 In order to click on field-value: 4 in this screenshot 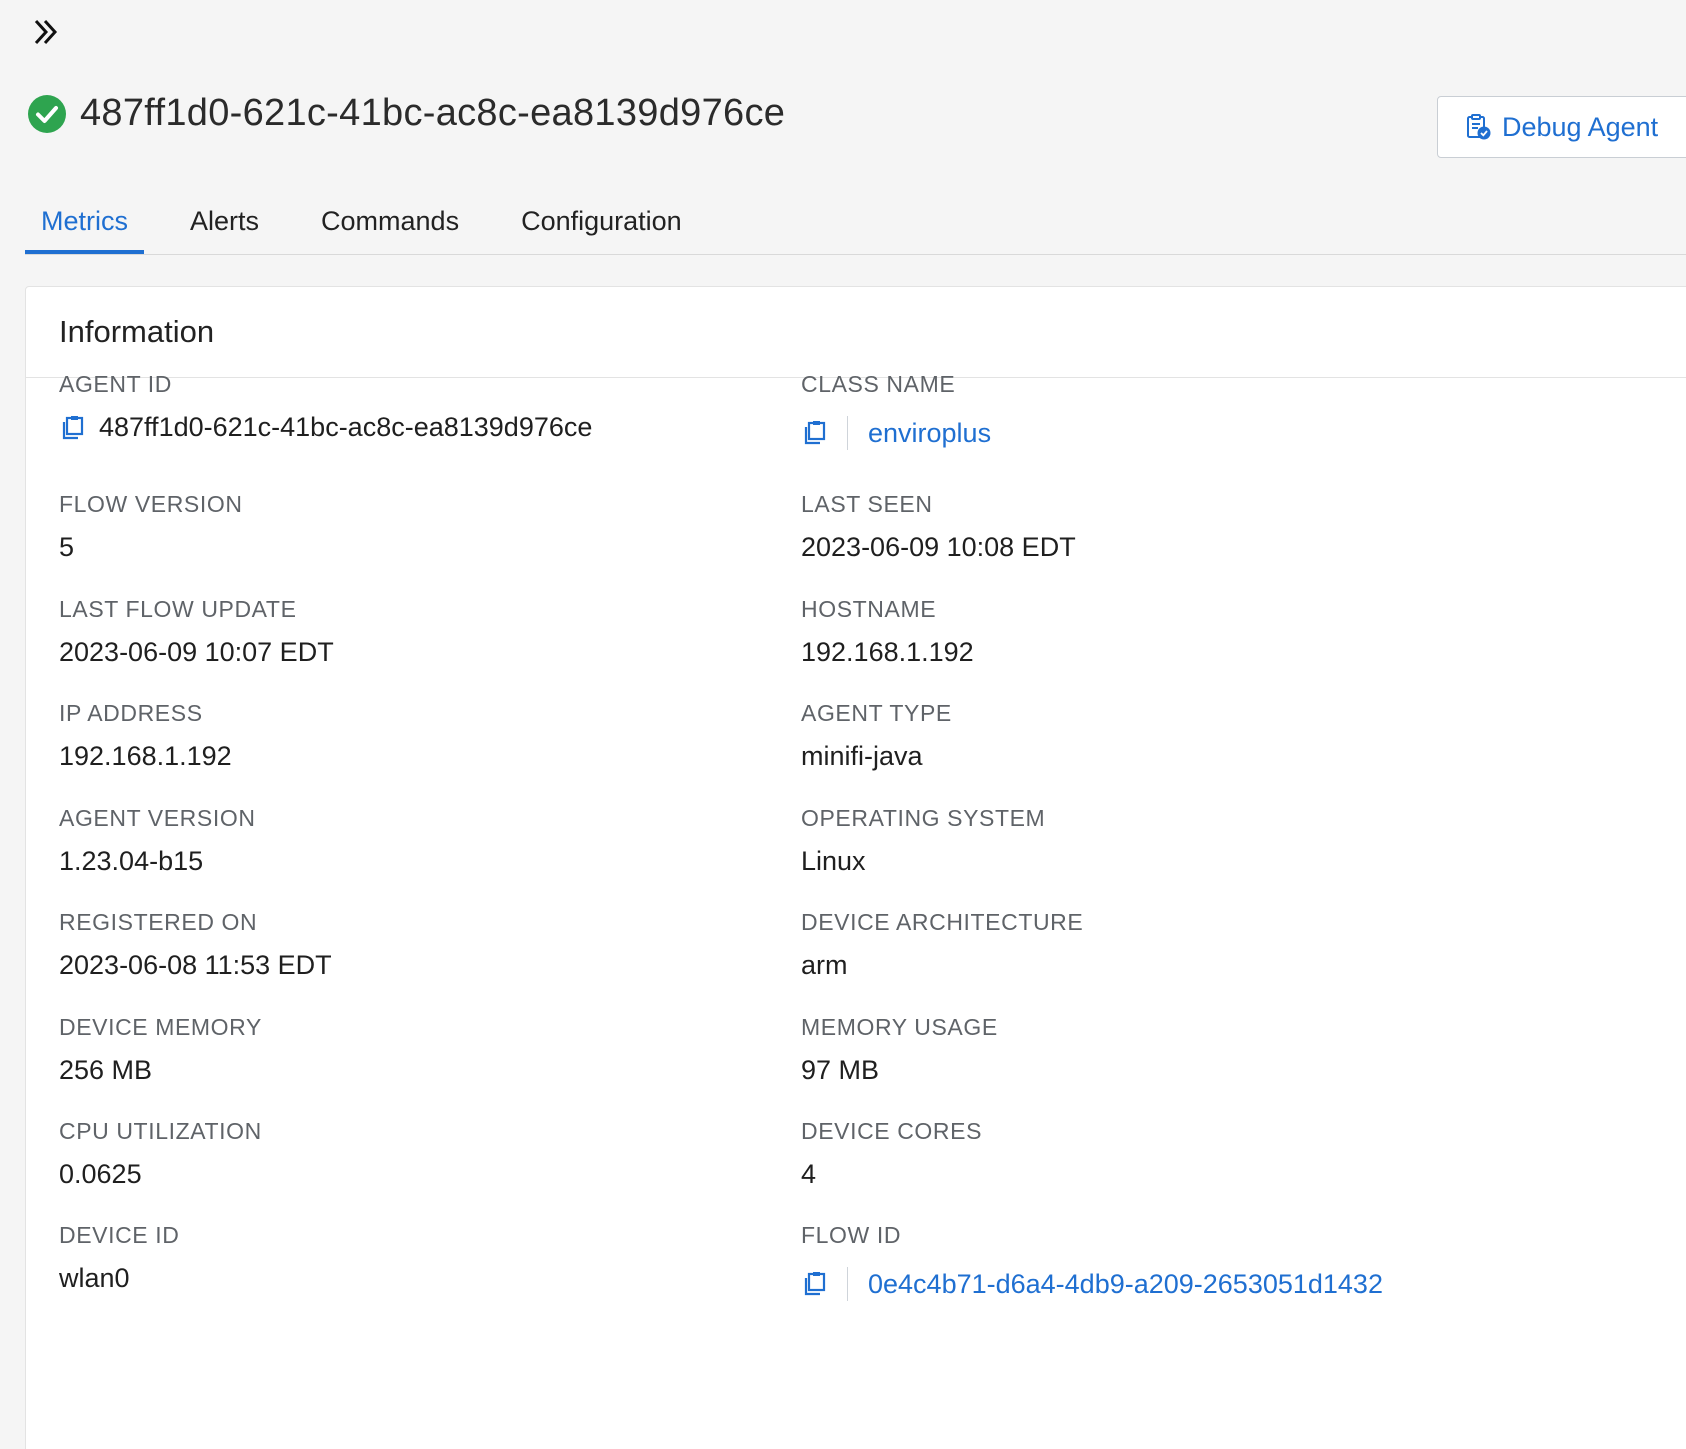, I will do `click(809, 1174)`.